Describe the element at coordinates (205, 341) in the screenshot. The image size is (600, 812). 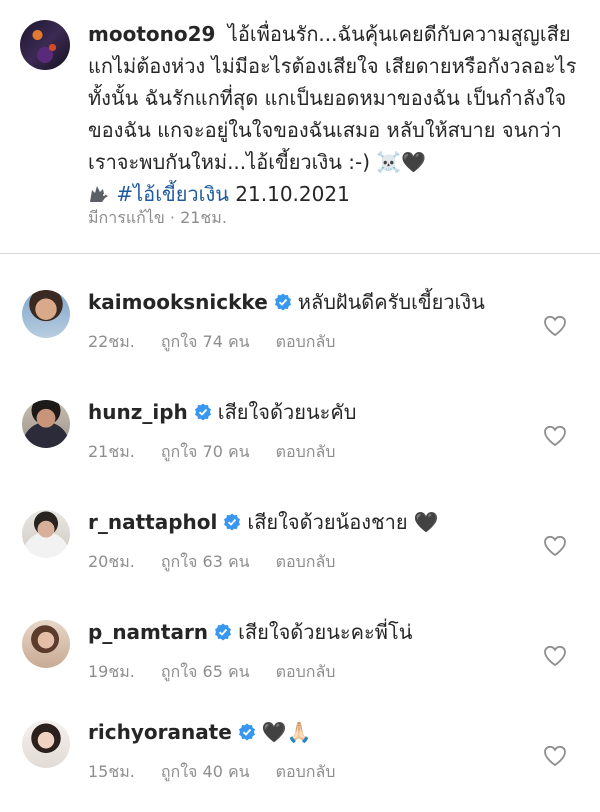
I see `likes-count: ถูกใจ 74 คน` at that location.